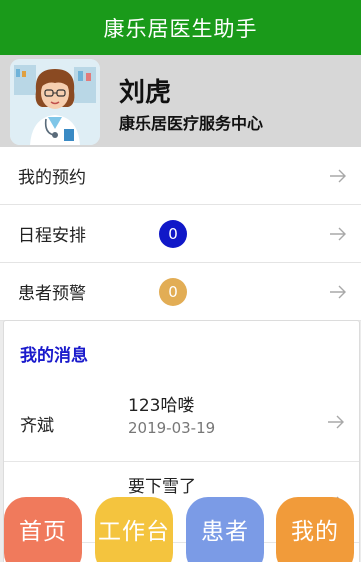  I want to click on alert-count-badge: 0, so click(173, 291).